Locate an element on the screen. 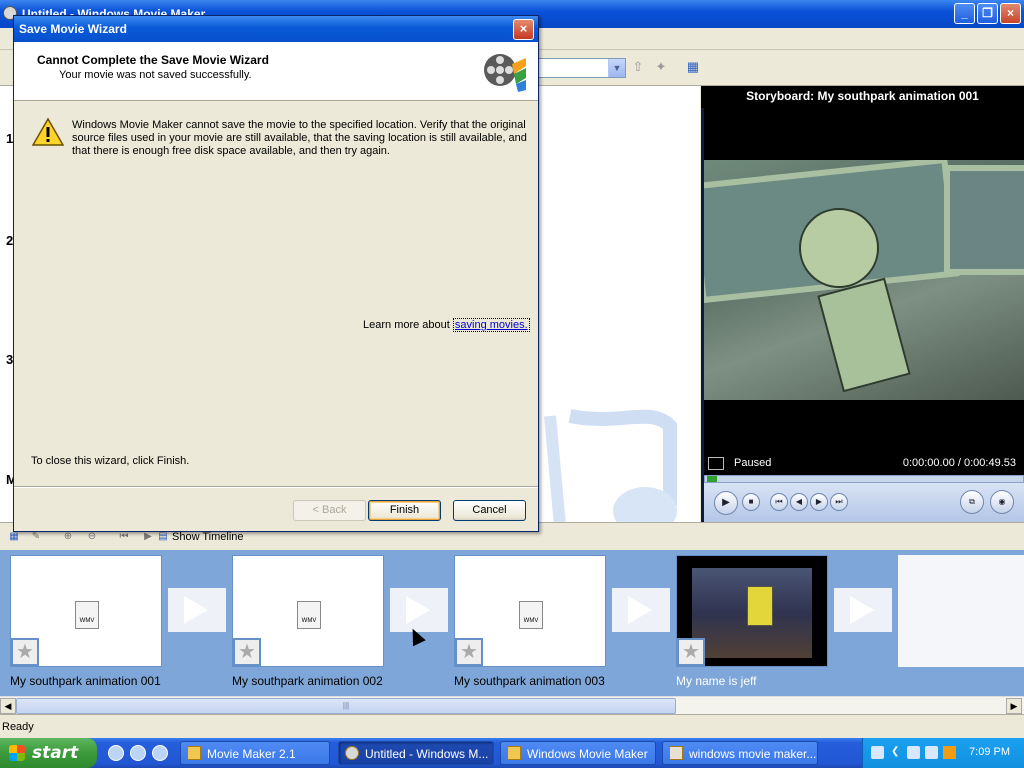 Image resolution: width=1024 pixels, height=768 pixels. show-timeline-button: Show Timeline is located at coordinates (208, 537).